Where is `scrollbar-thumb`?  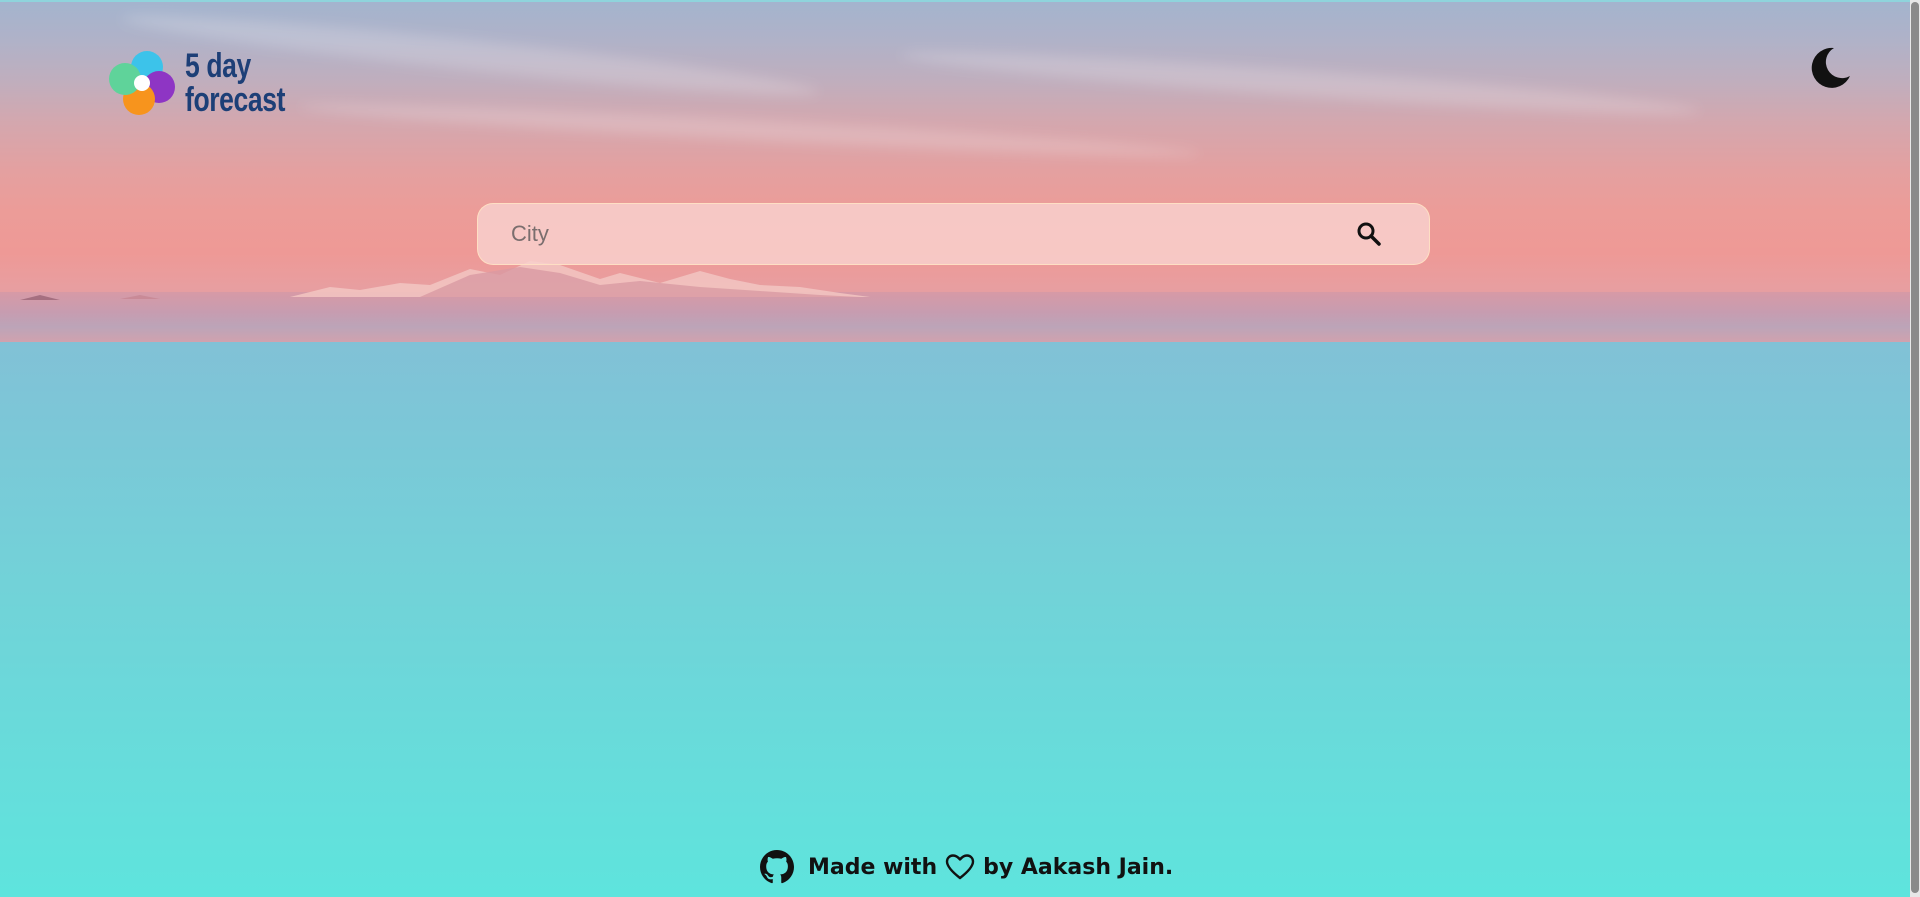
scrollbar-thumb is located at coordinates (1915, 447).